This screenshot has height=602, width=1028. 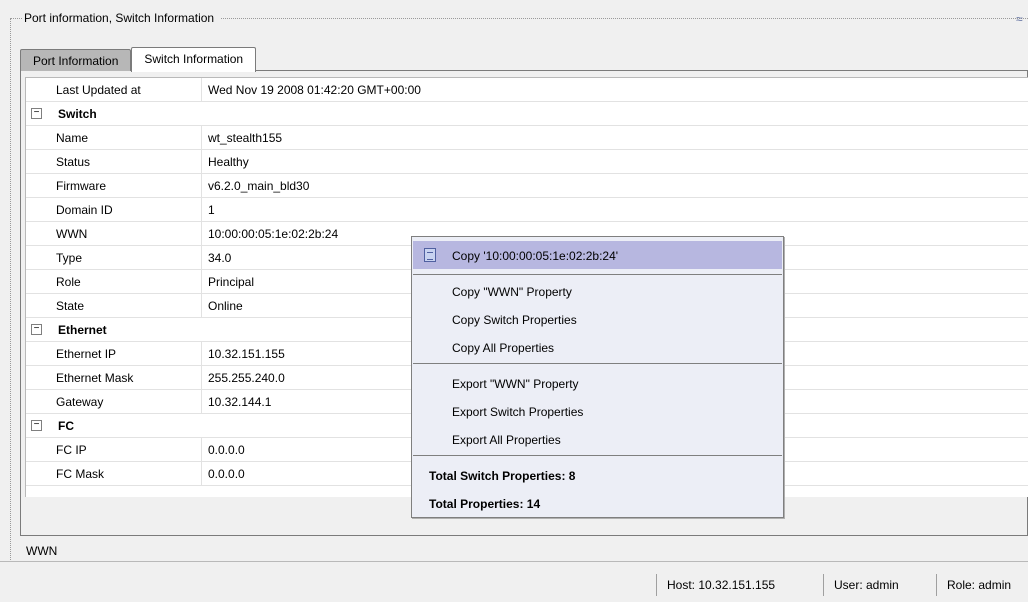 What do you see at coordinates (114, 161) in the screenshot?
I see `property-key: Status` at bounding box center [114, 161].